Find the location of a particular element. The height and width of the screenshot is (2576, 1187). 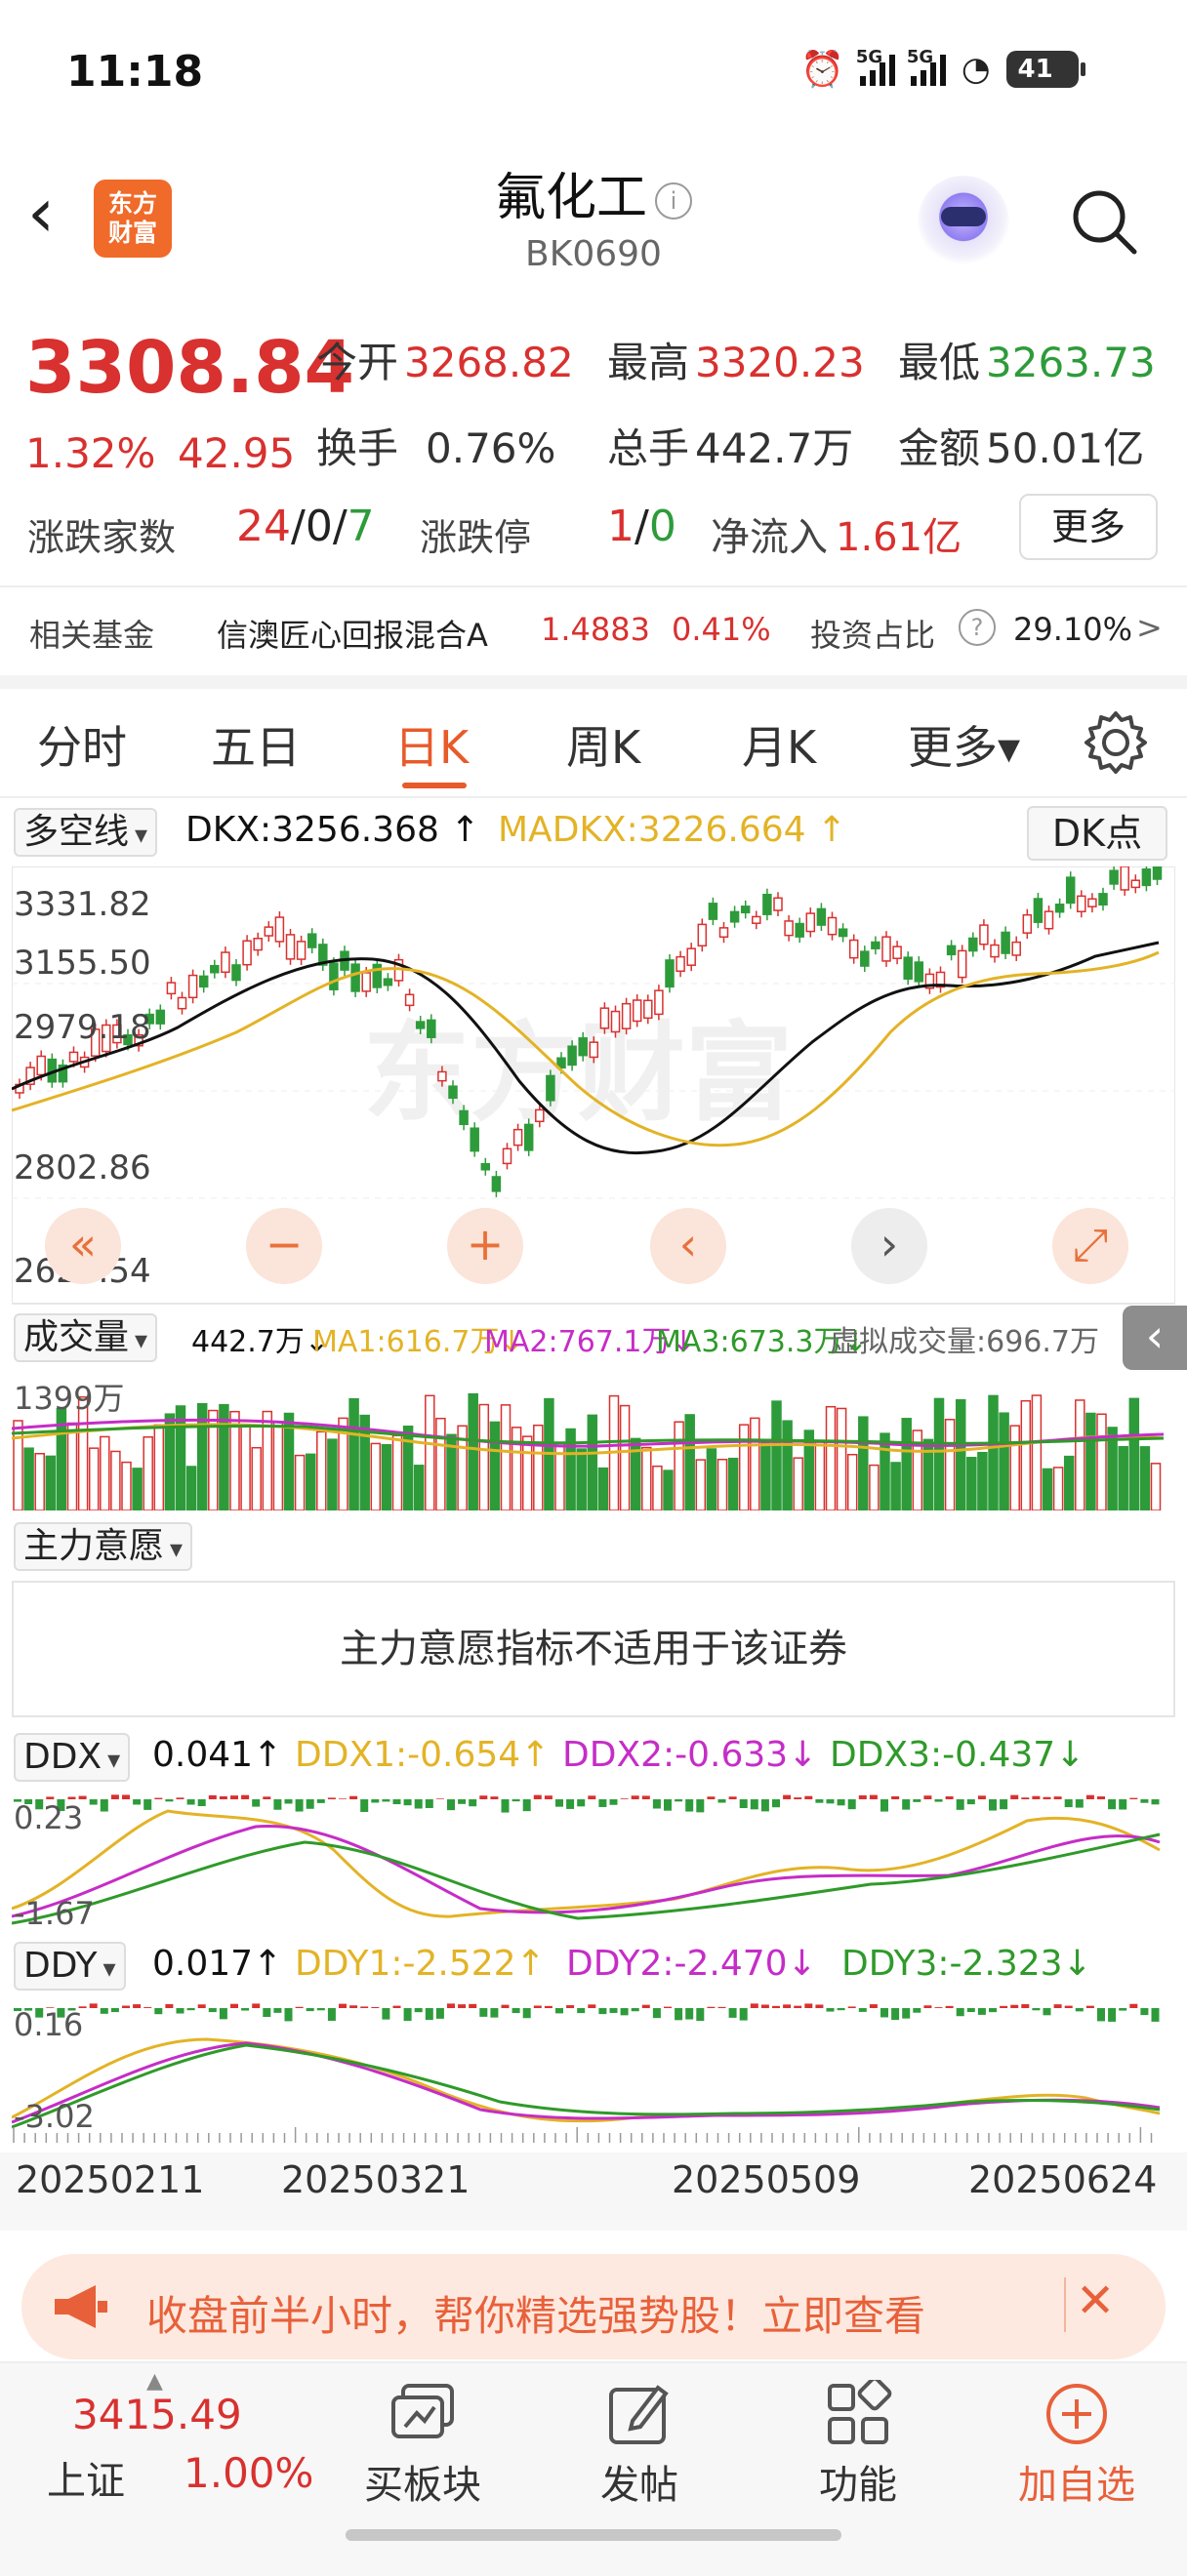

gear-icon is located at coordinates (1116, 742).